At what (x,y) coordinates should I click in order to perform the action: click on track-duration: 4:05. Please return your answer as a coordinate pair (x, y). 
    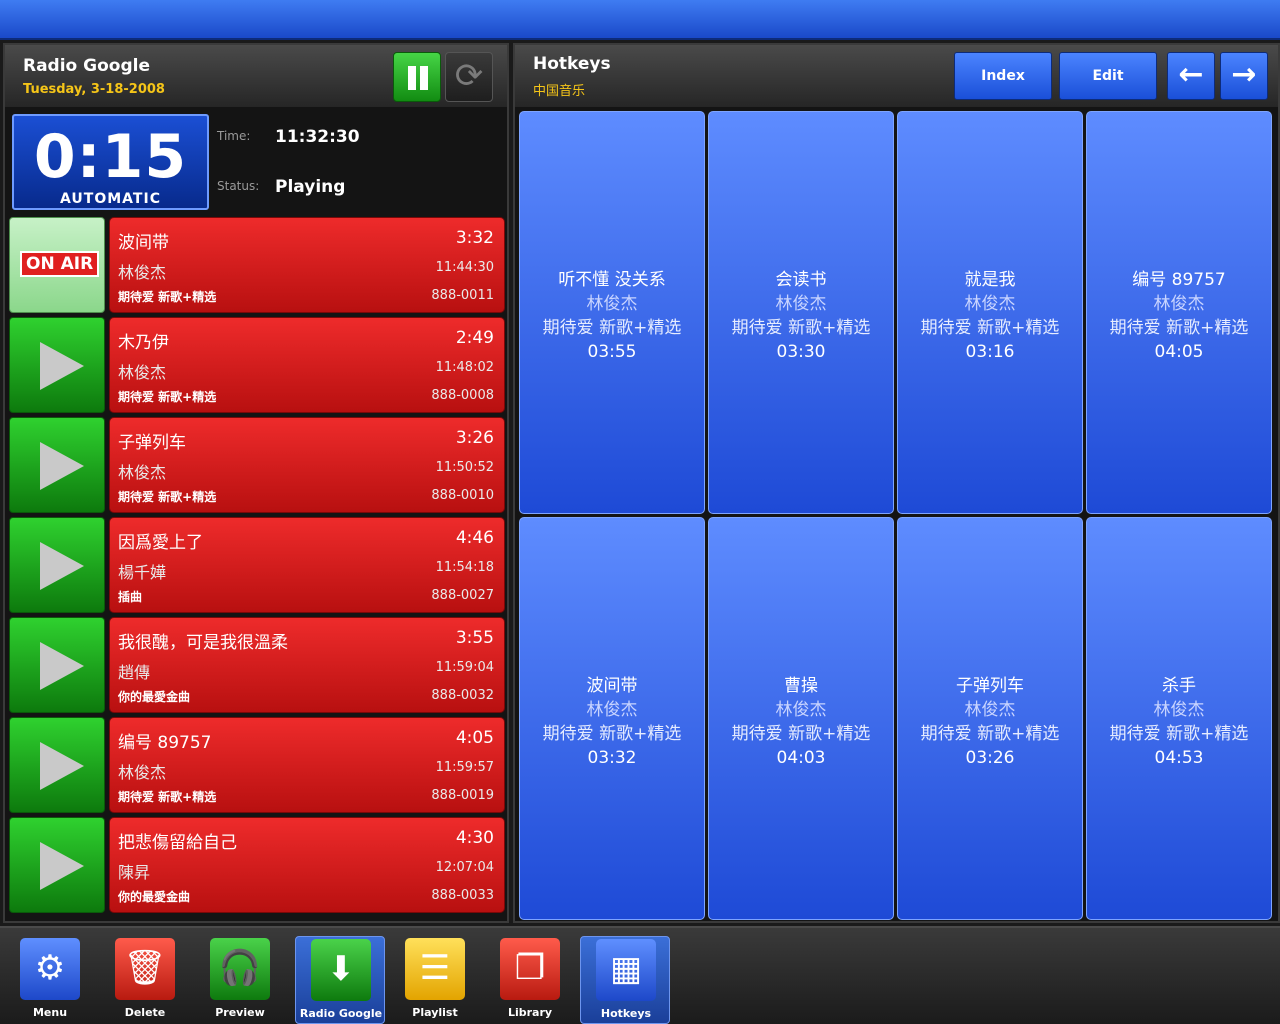
    Looking at the image, I should click on (474, 738).